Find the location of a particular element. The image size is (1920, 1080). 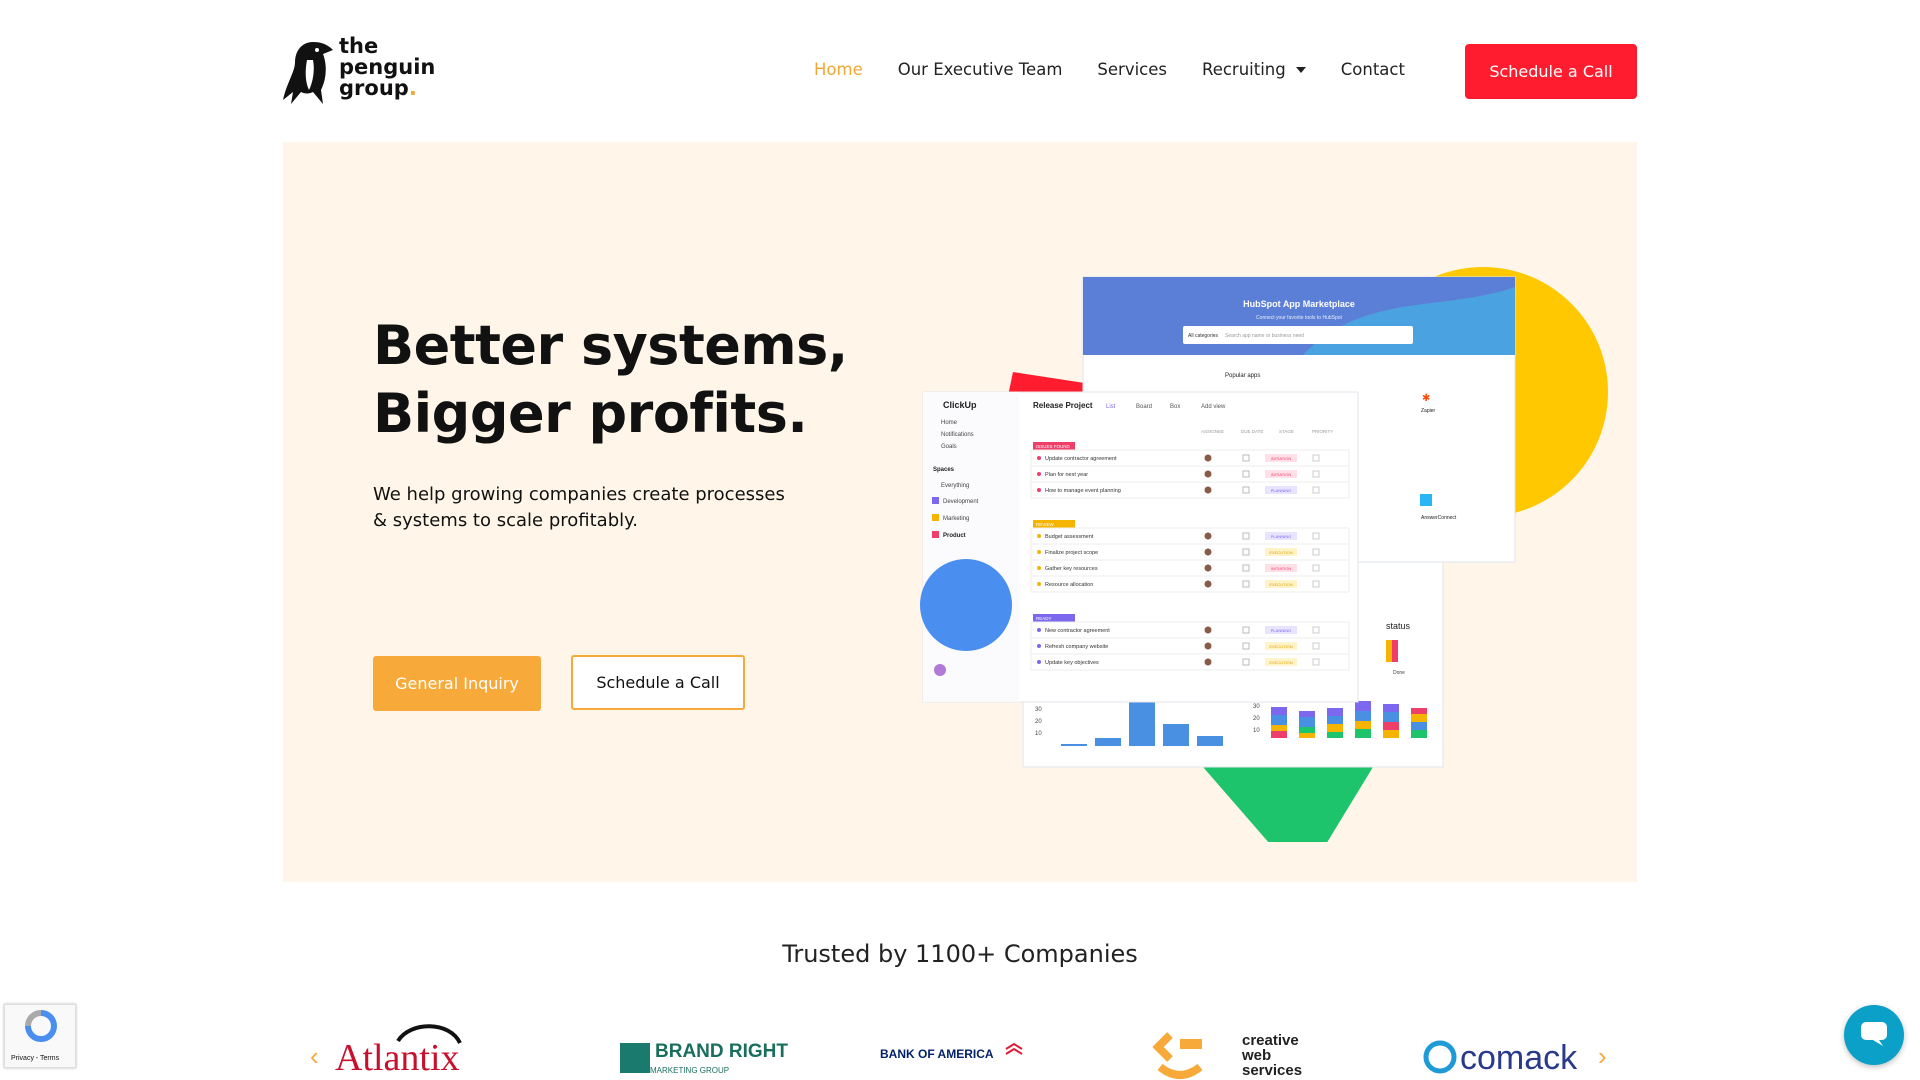

chat-launcher-button is located at coordinates (1874, 1035).